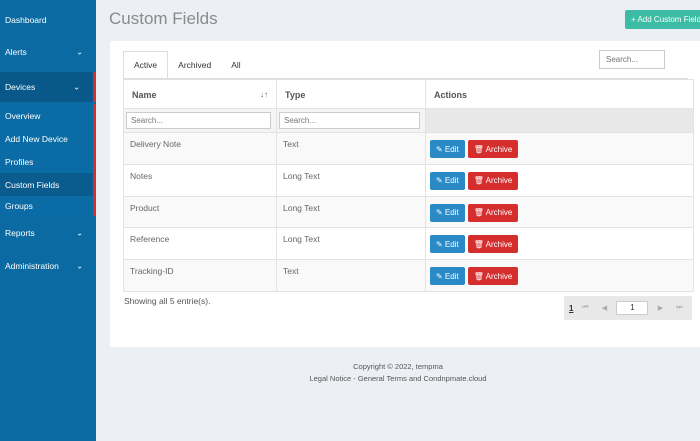 The width and height of the screenshot is (700, 441). What do you see at coordinates (23, 115) in the screenshot?
I see `sidebar-item-label: Overview` at bounding box center [23, 115].